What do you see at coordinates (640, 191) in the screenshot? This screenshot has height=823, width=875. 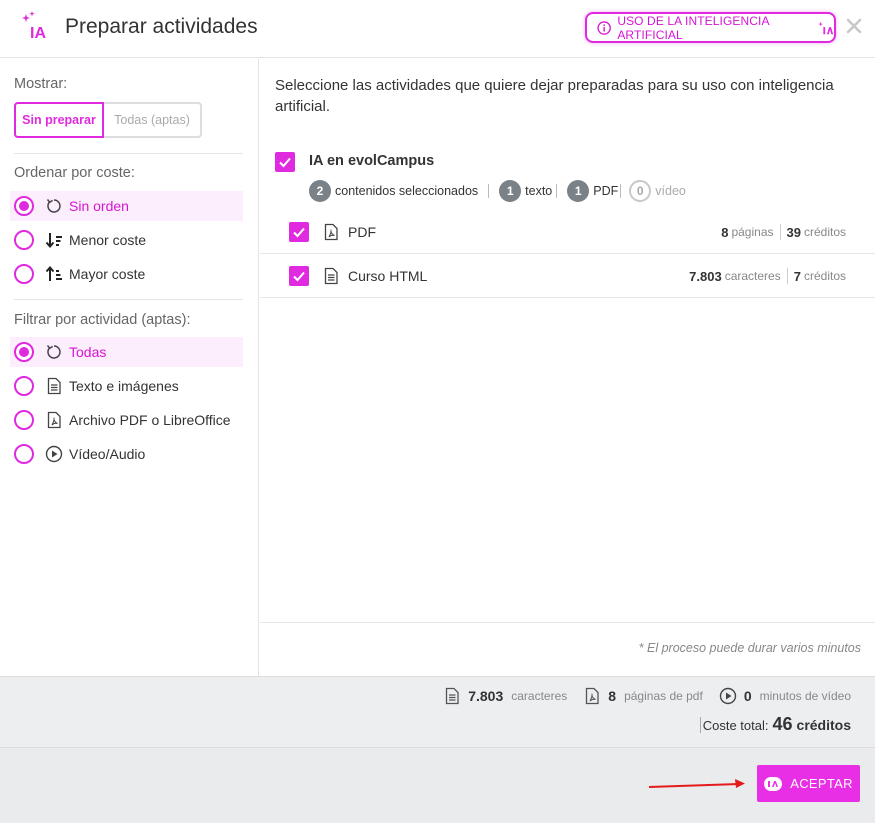 I see `video-count-badge: 0` at bounding box center [640, 191].